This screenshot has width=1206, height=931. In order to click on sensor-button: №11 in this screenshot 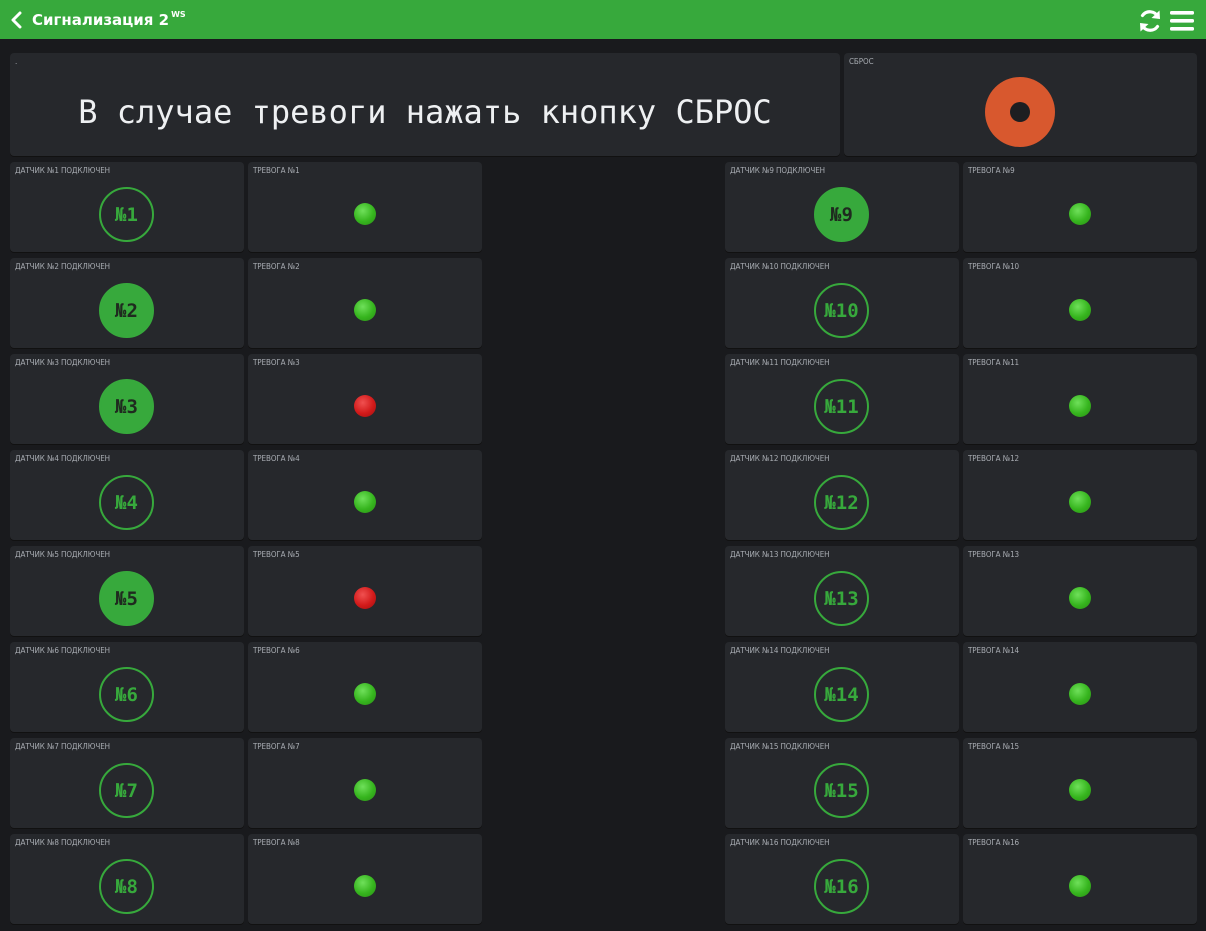, I will do `click(841, 406)`.